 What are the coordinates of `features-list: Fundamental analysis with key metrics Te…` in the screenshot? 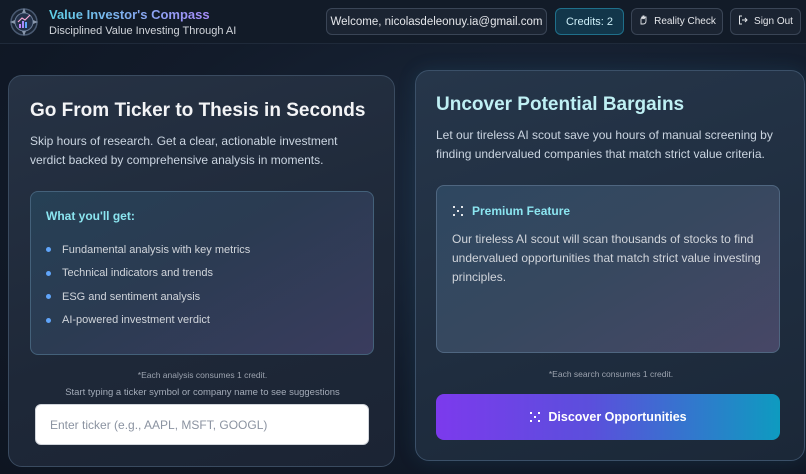 It's located at (148, 285).